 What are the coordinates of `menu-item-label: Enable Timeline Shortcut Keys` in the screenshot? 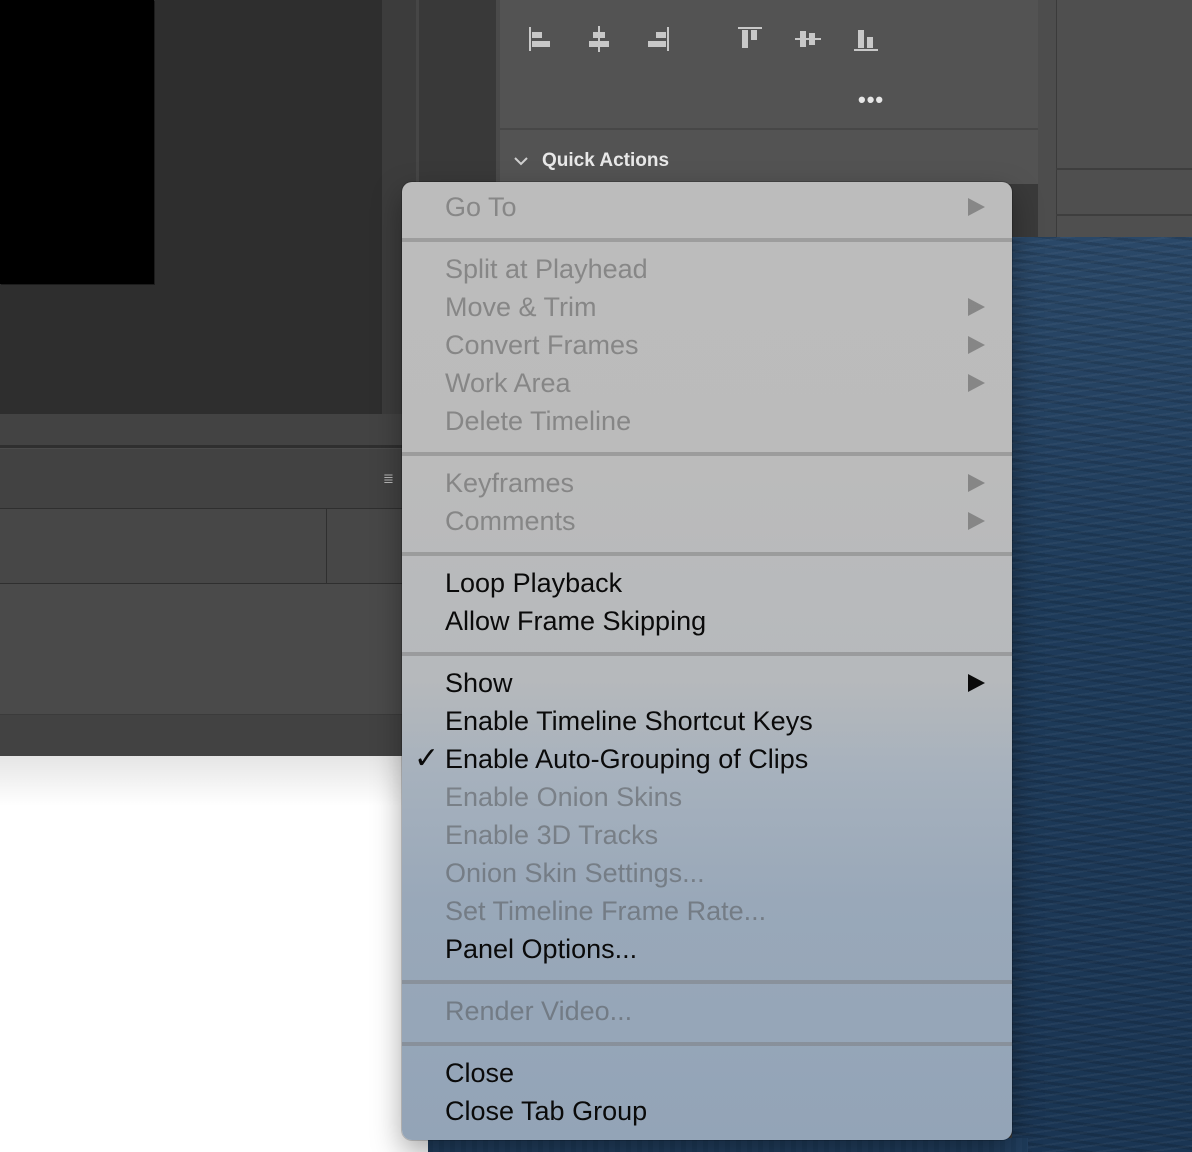 It's located at (629, 721).